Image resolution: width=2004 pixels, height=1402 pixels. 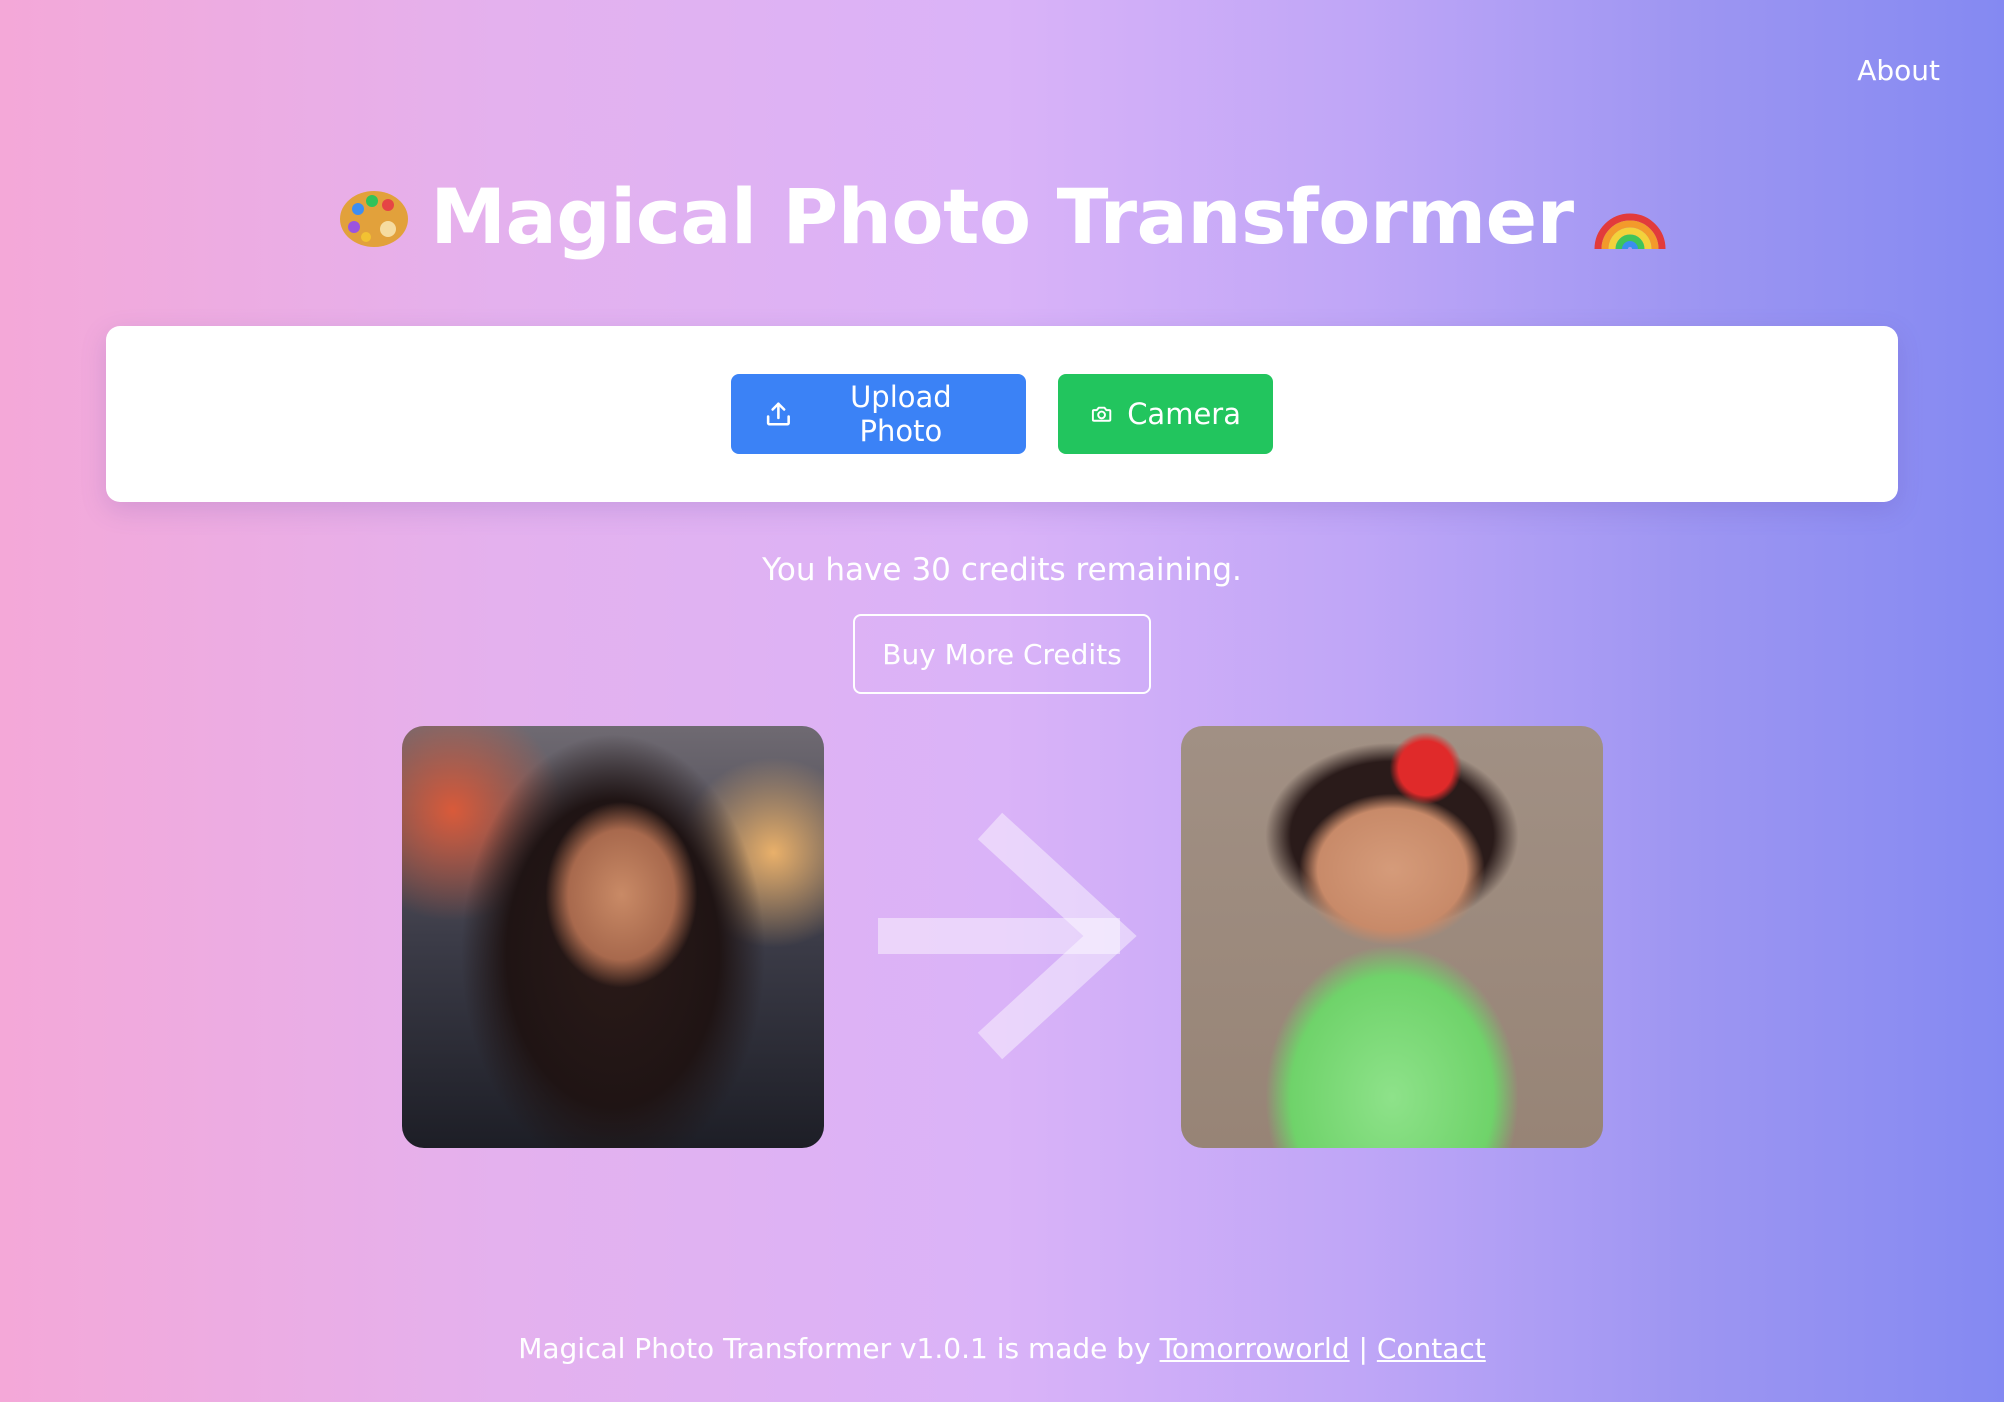 What do you see at coordinates (1002, 654) in the screenshot?
I see `buy-more-credits-button: Buy More Credits` at bounding box center [1002, 654].